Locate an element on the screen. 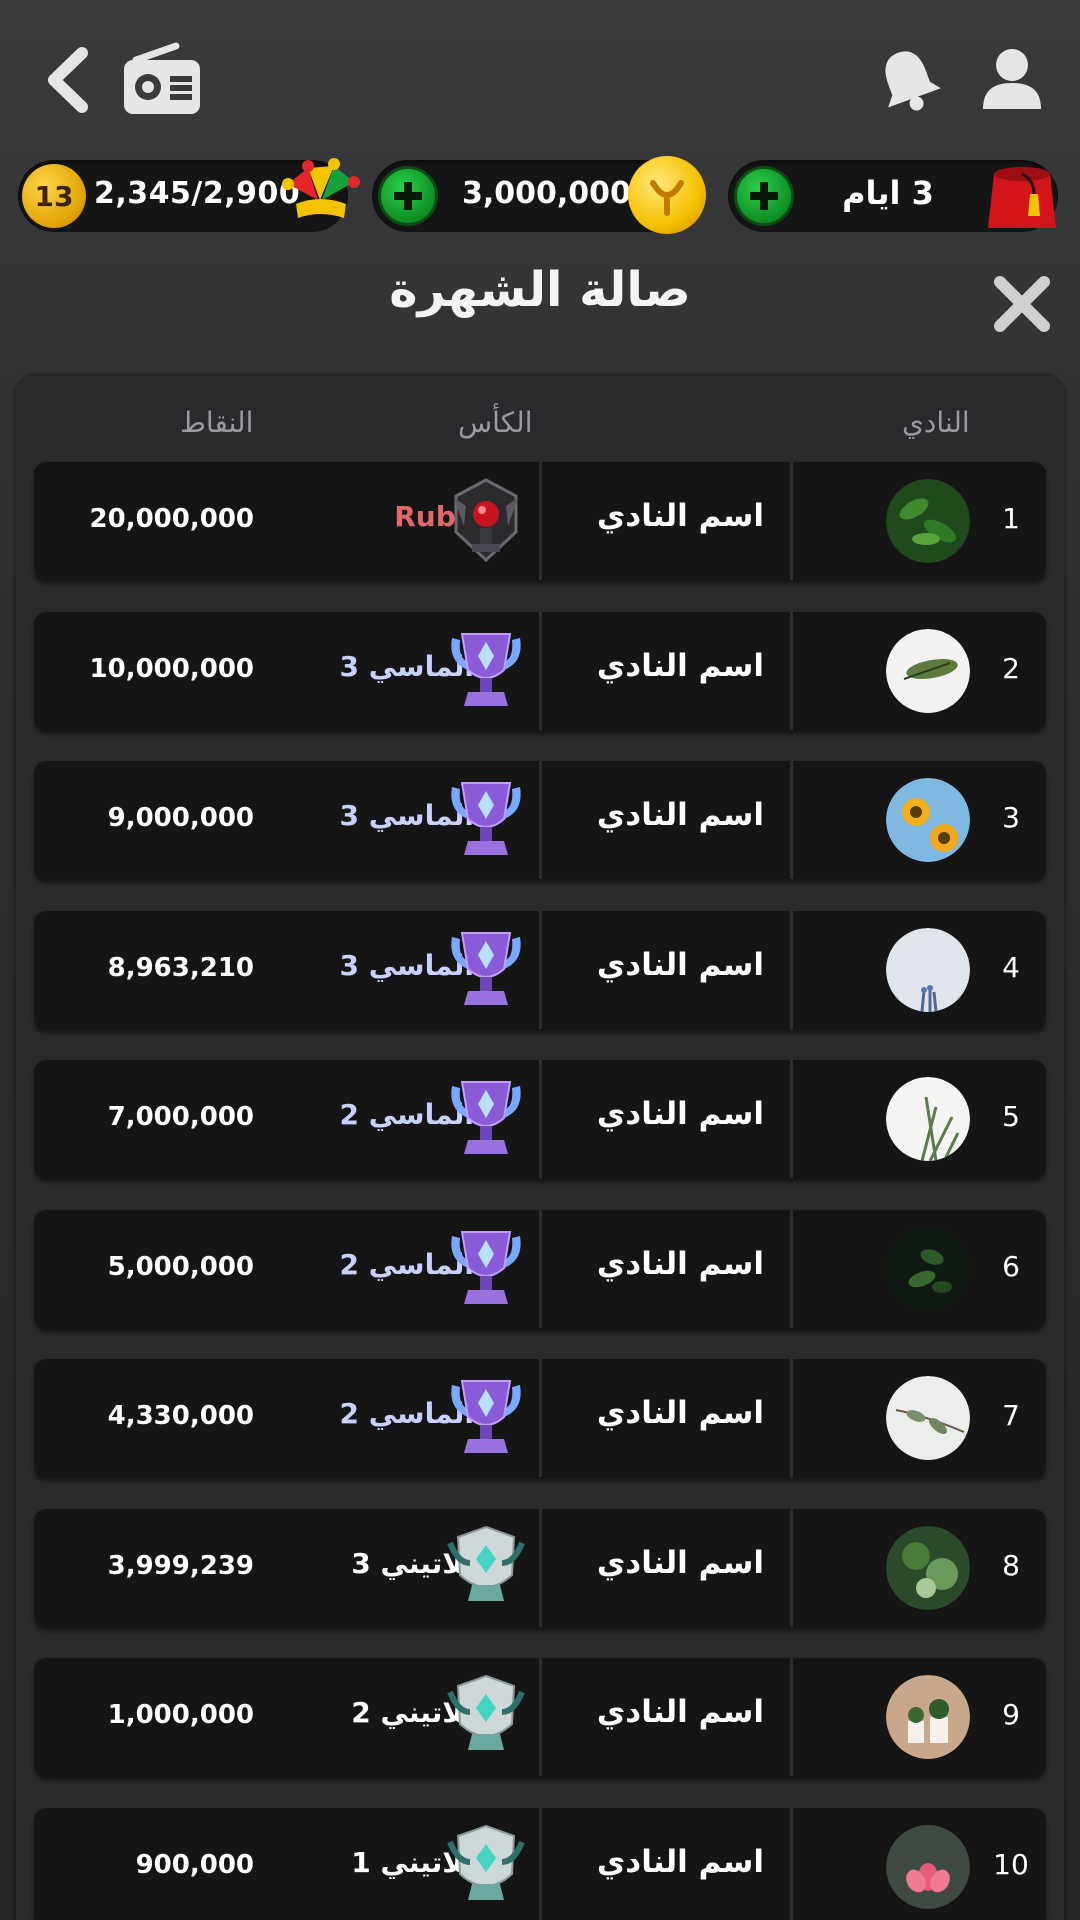 The width and height of the screenshot is (1080, 1920). rank-number: 5 is located at coordinates (1011, 1116).